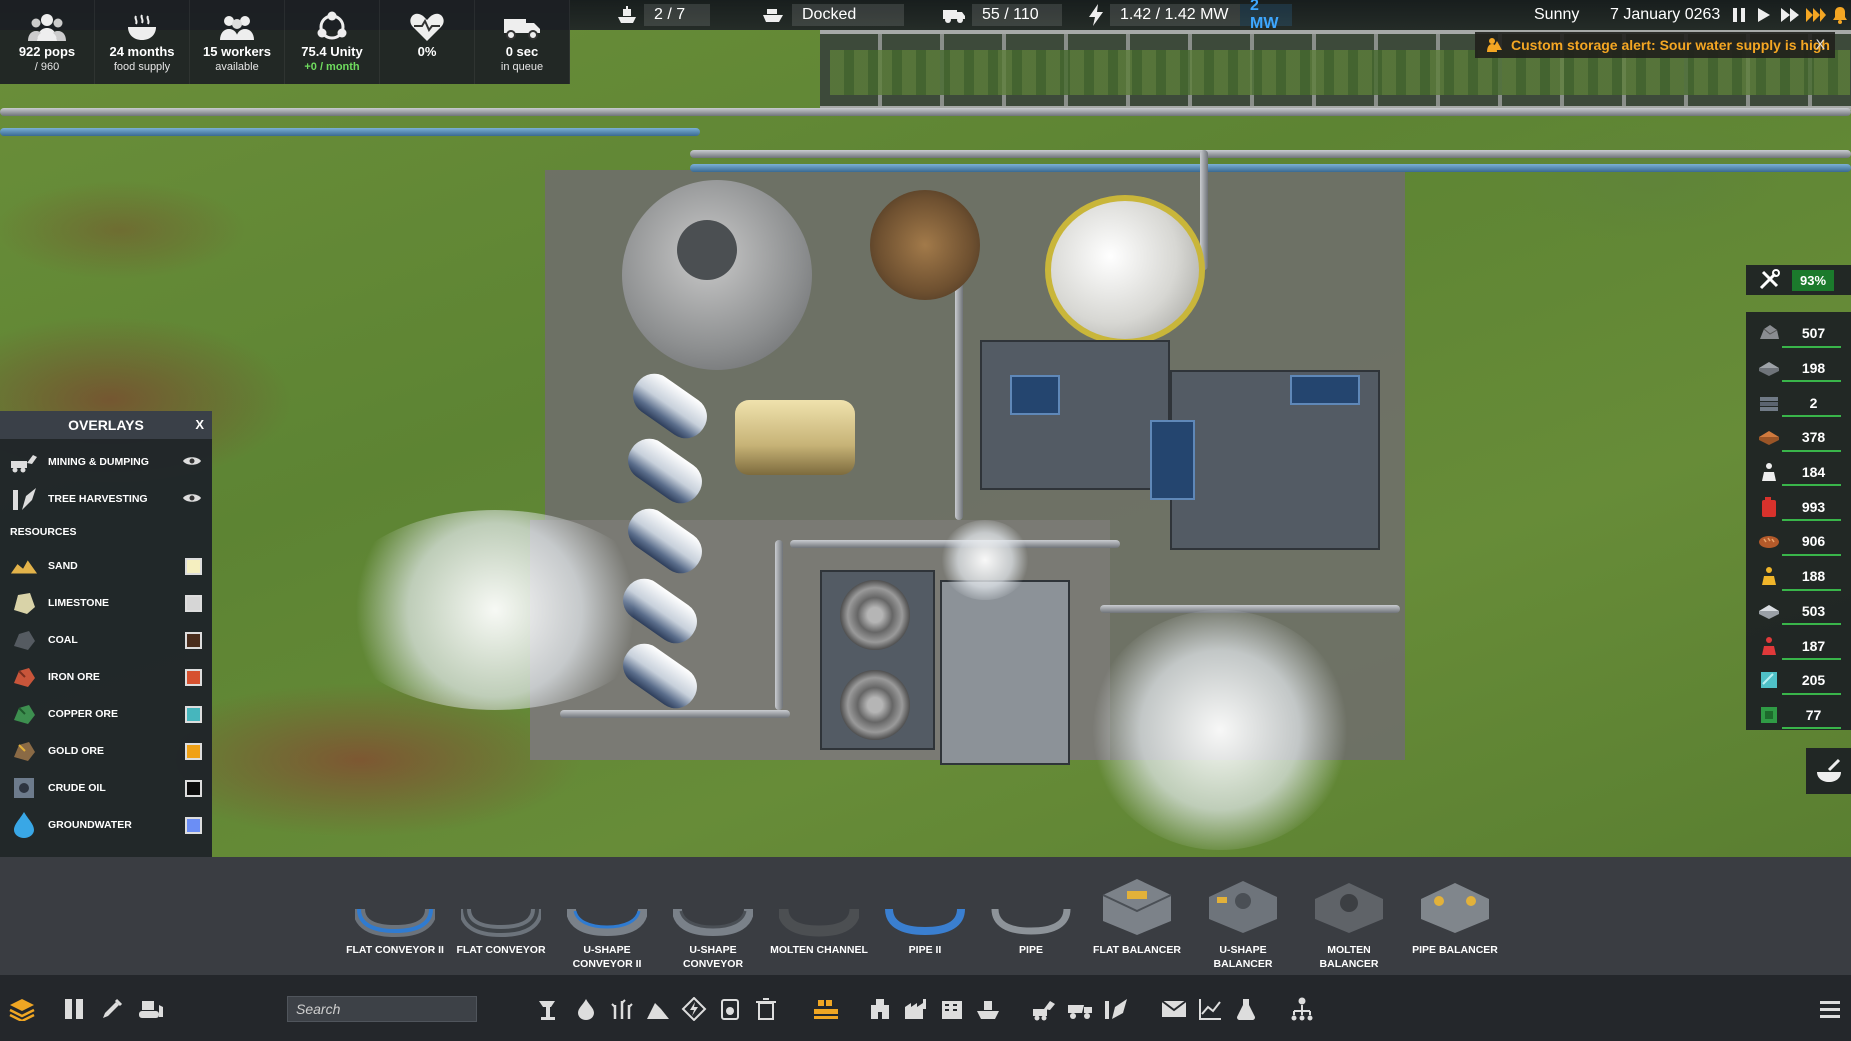 Image resolution: width=1851 pixels, height=1041 pixels. I want to click on boiler-tank, so click(795, 437).